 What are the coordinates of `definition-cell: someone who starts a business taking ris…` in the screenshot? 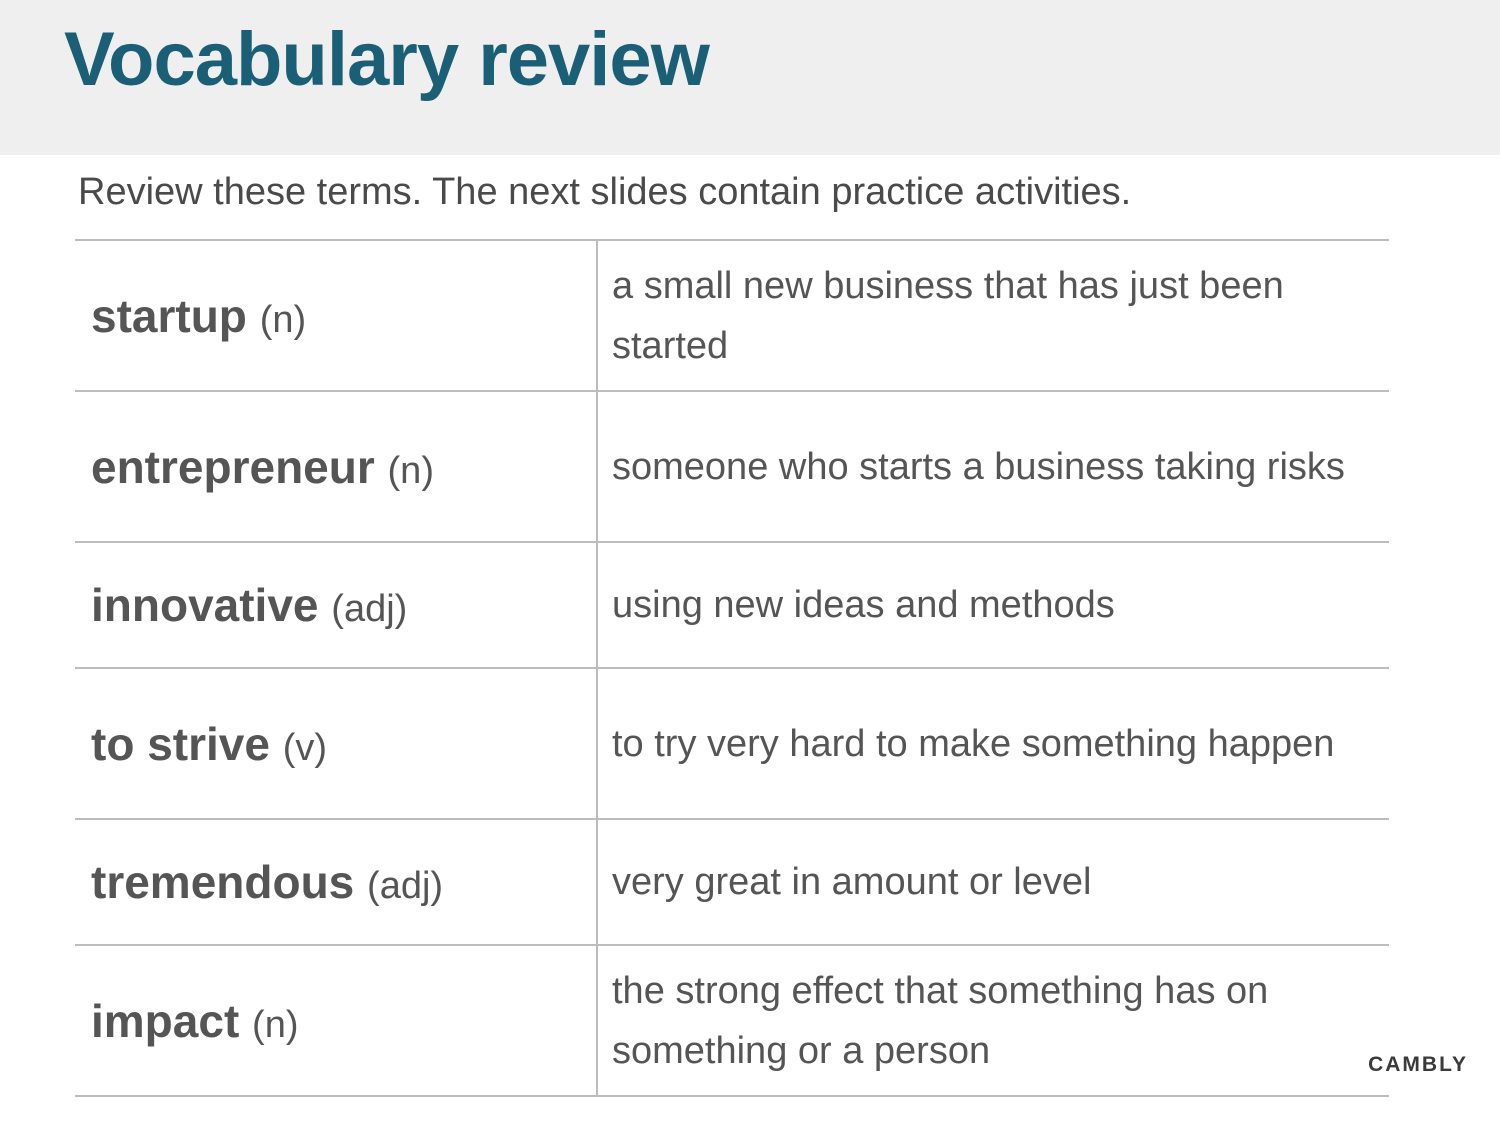 It's located at (978, 466).